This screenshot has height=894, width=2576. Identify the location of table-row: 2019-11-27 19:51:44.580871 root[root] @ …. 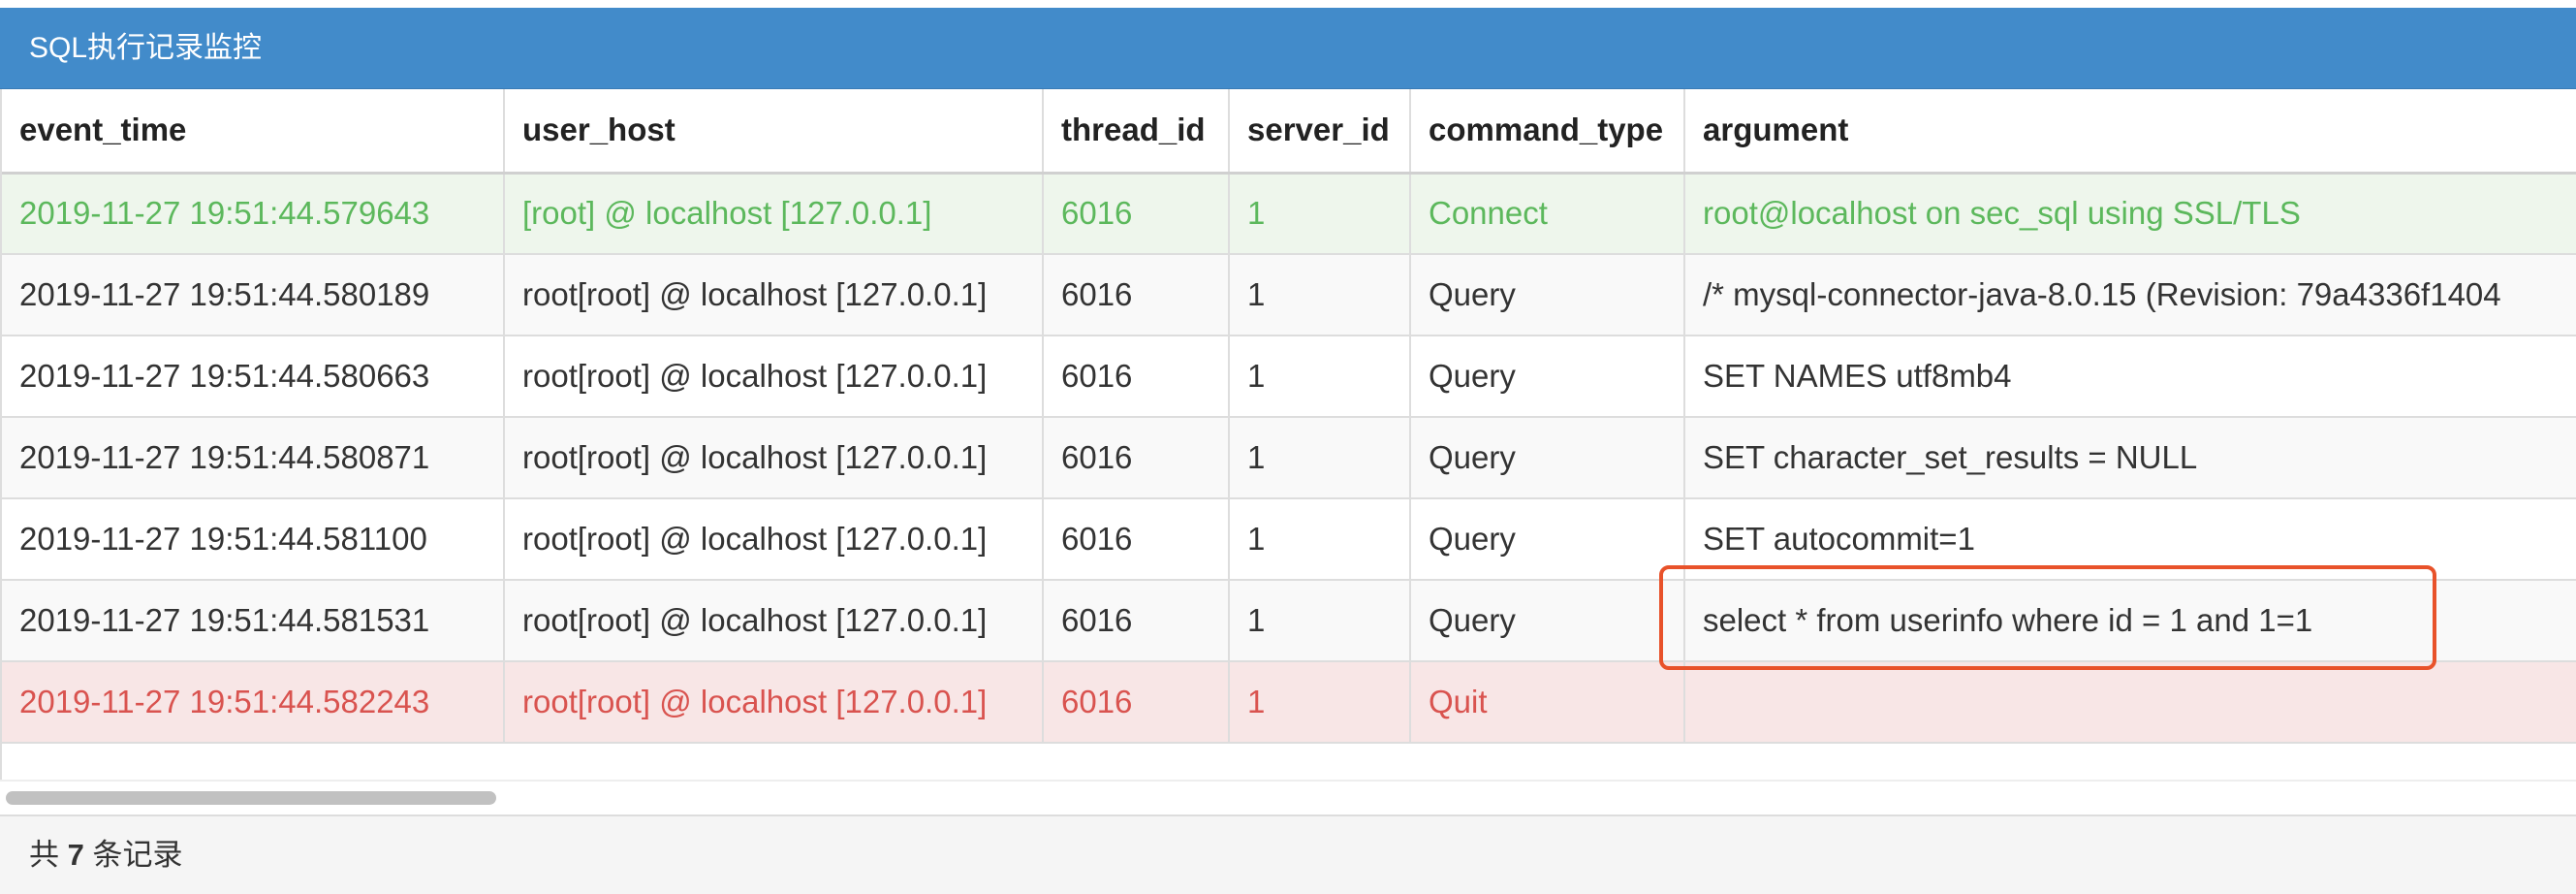
(1289, 458).